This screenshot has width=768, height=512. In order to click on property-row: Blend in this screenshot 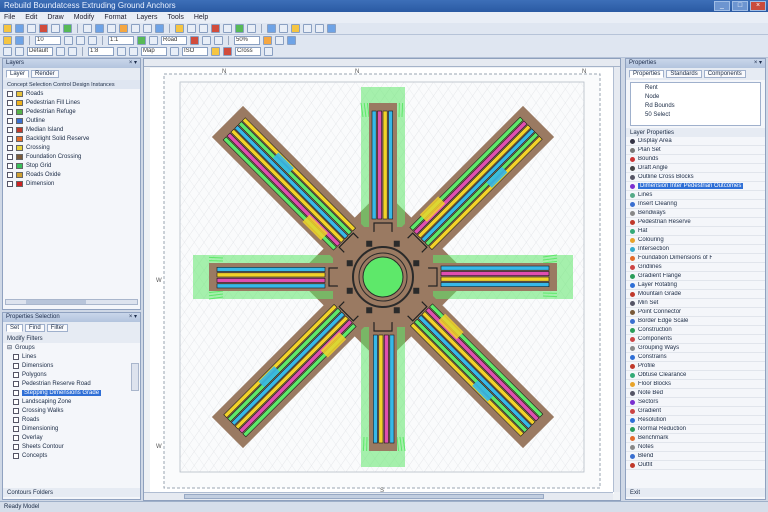, I will do `click(695, 456)`.